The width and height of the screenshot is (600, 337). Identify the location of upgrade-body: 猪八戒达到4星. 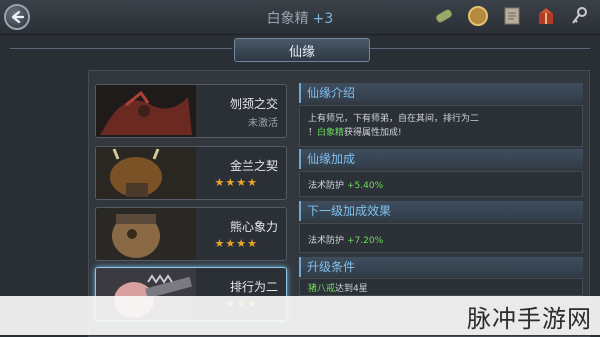
(441, 287).